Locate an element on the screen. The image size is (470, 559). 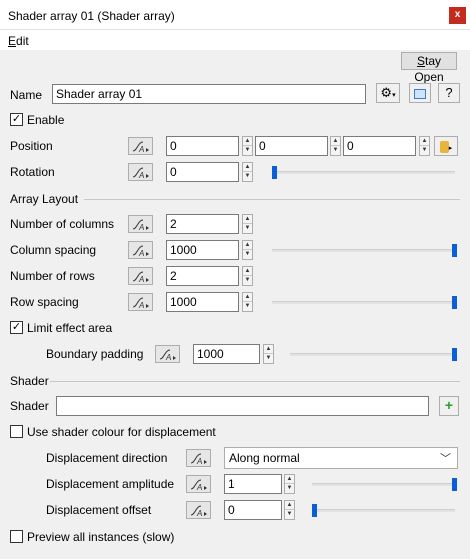
boundary-padding-slider-track is located at coordinates (372, 354).